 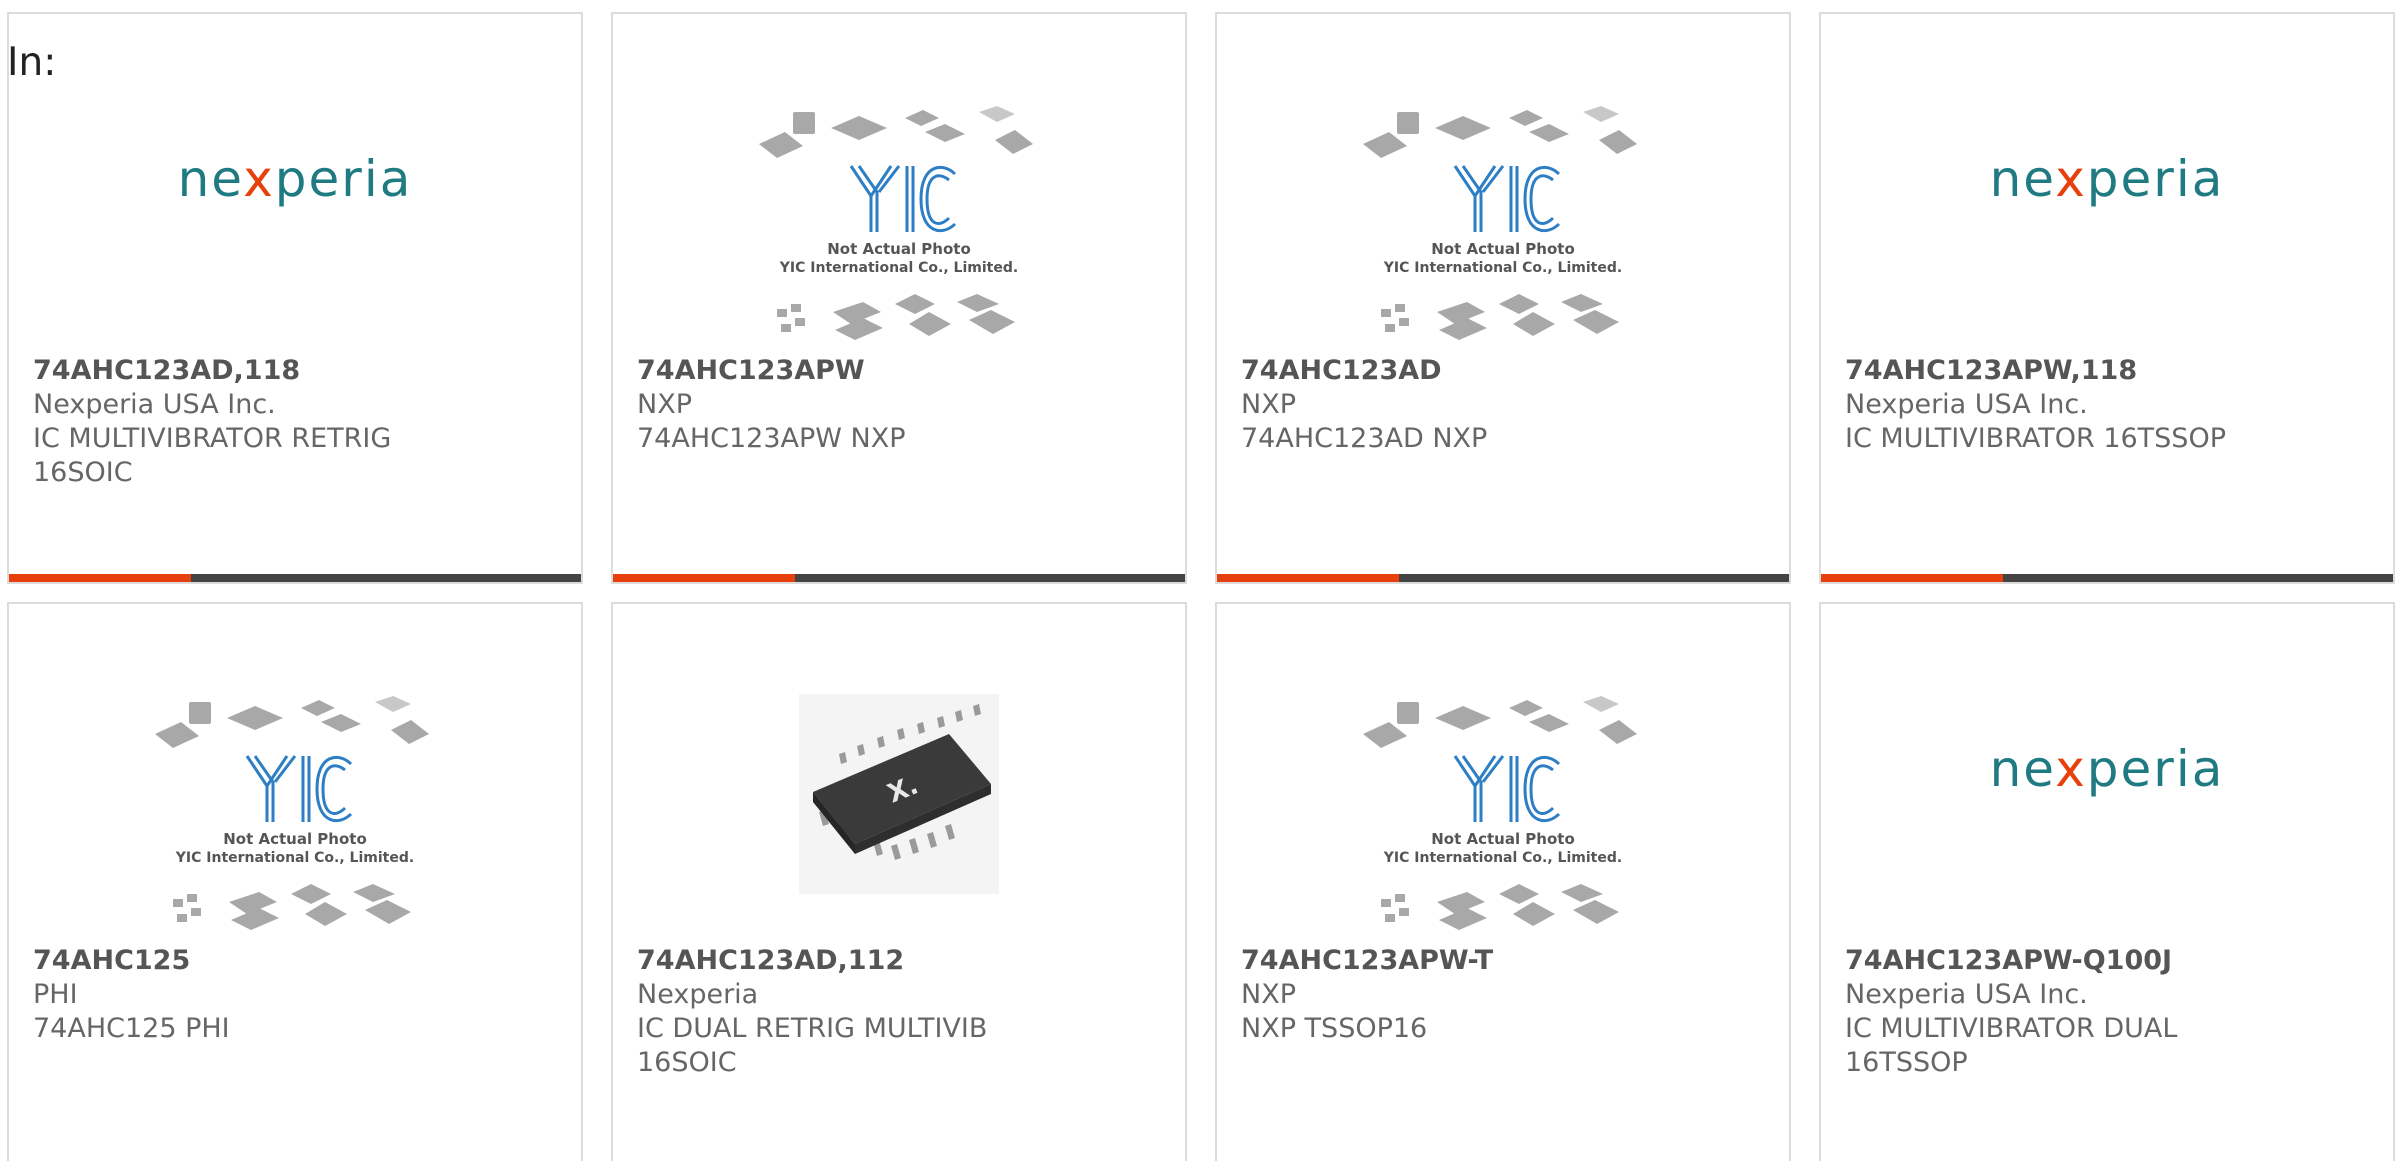 What do you see at coordinates (2109, 961) in the screenshot?
I see `part-number: 74AHC123APW-Q100J` at bounding box center [2109, 961].